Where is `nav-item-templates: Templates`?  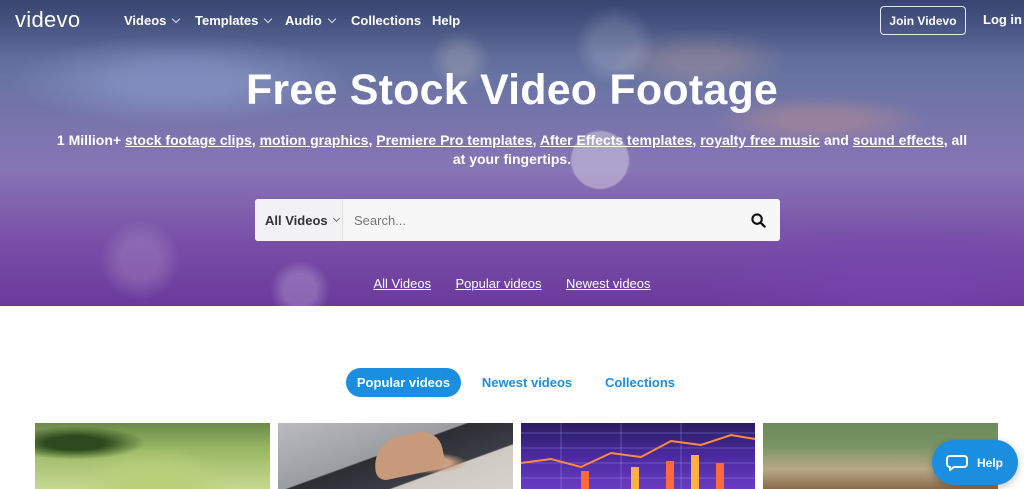 nav-item-templates: Templates is located at coordinates (234, 20).